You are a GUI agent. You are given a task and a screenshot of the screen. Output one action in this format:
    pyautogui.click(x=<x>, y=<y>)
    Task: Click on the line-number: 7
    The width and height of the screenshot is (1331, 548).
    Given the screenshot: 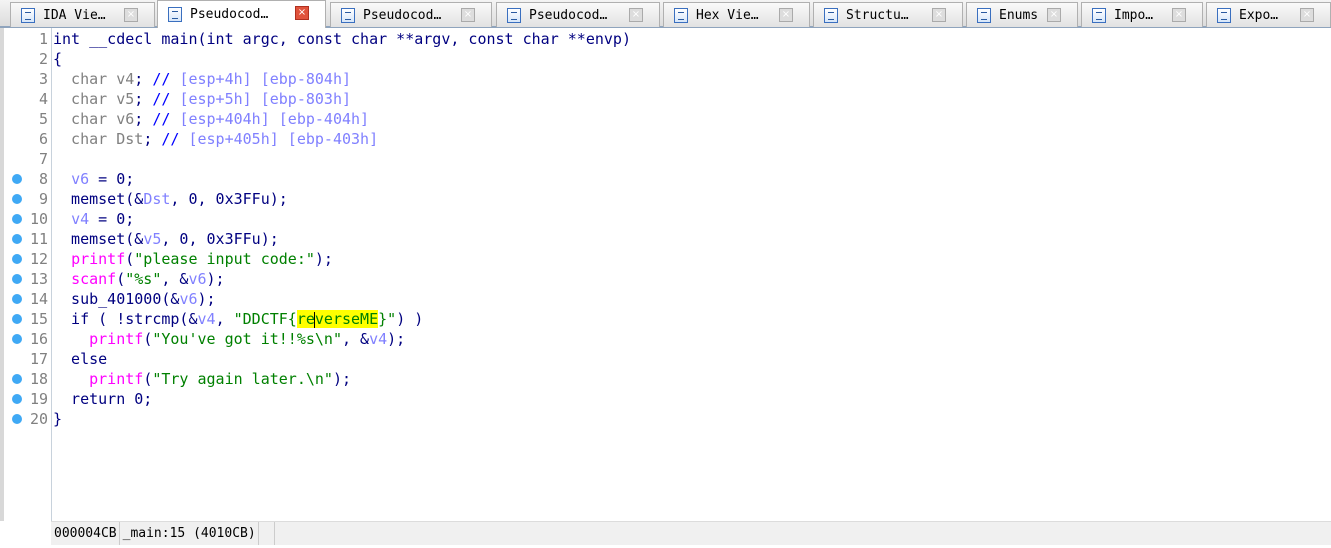 What is the action you would take?
    pyautogui.click(x=43, y=159)
    